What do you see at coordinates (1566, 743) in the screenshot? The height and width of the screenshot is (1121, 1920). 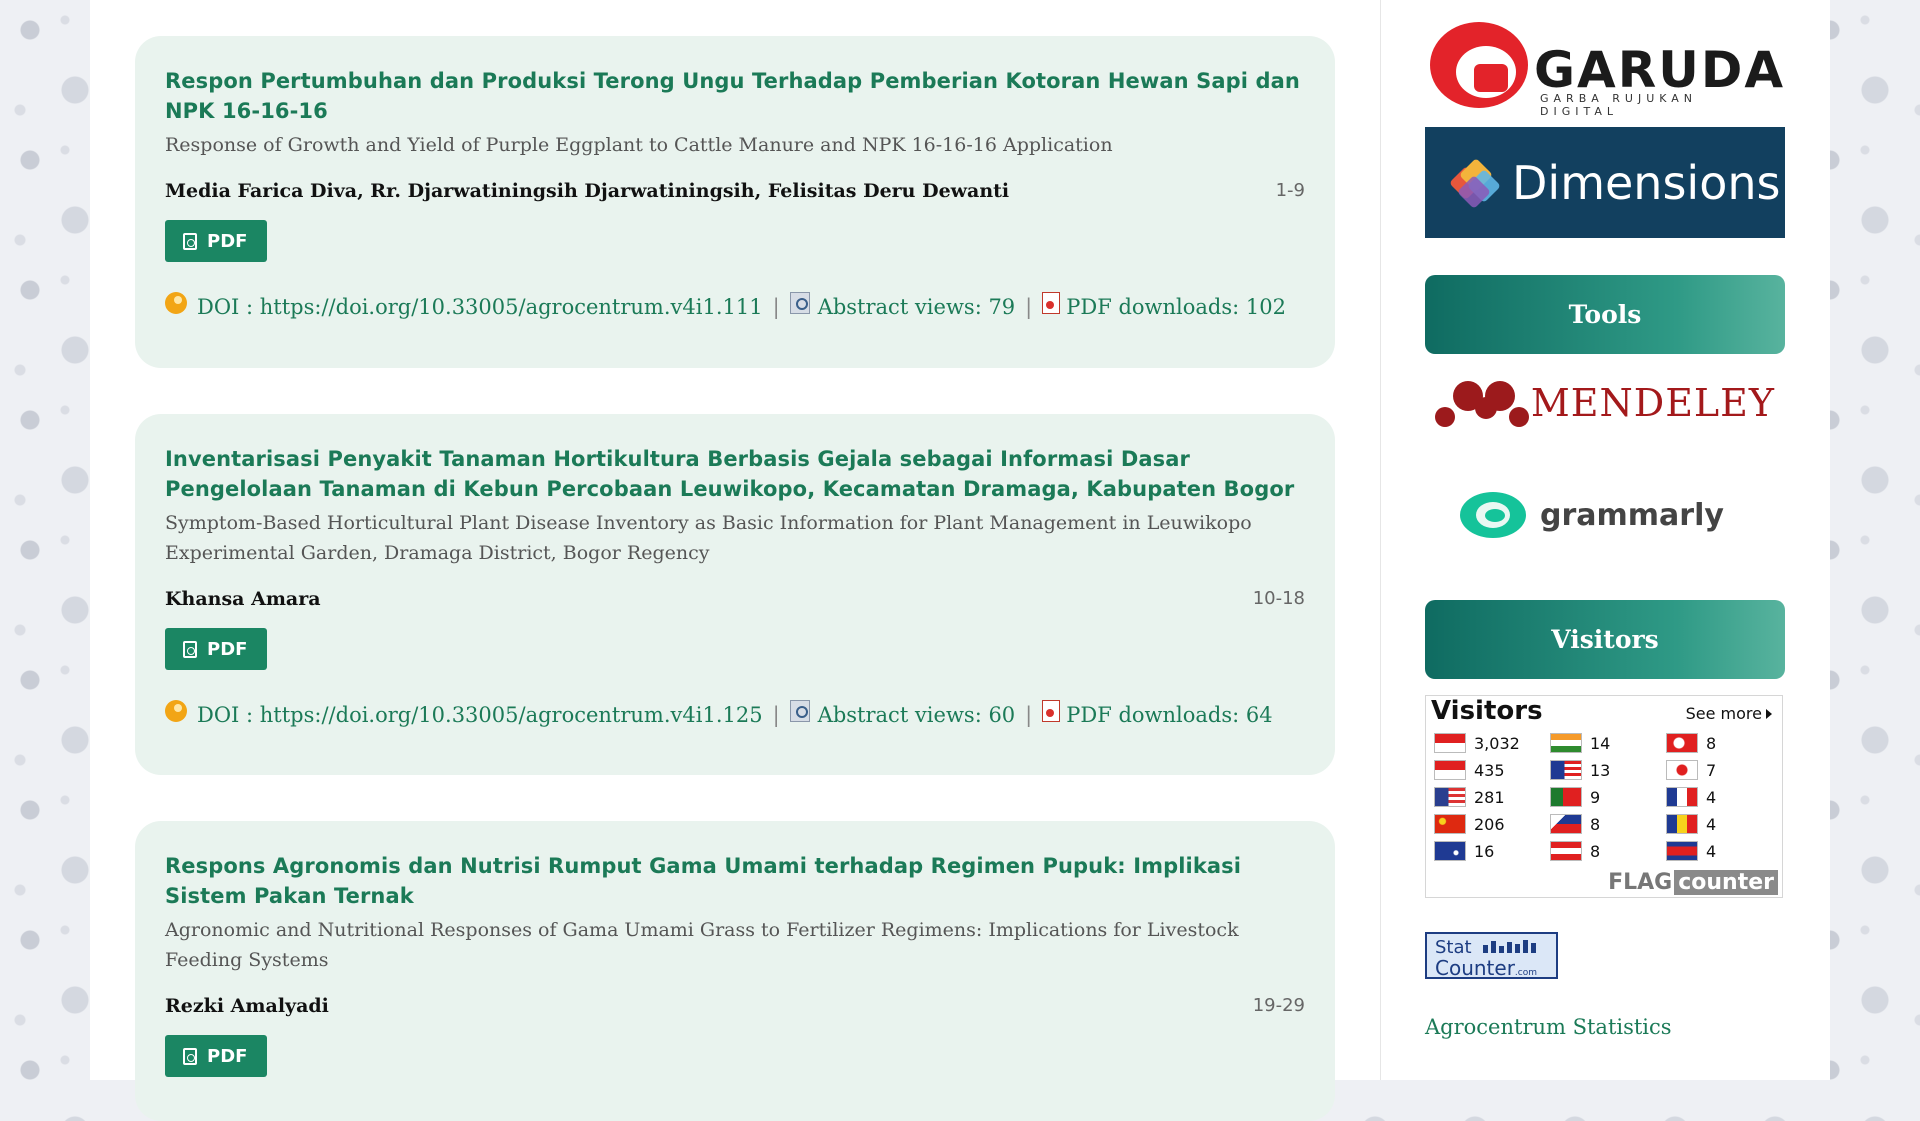 I see `flag-india-icon` at bounding box center [1566, 743].